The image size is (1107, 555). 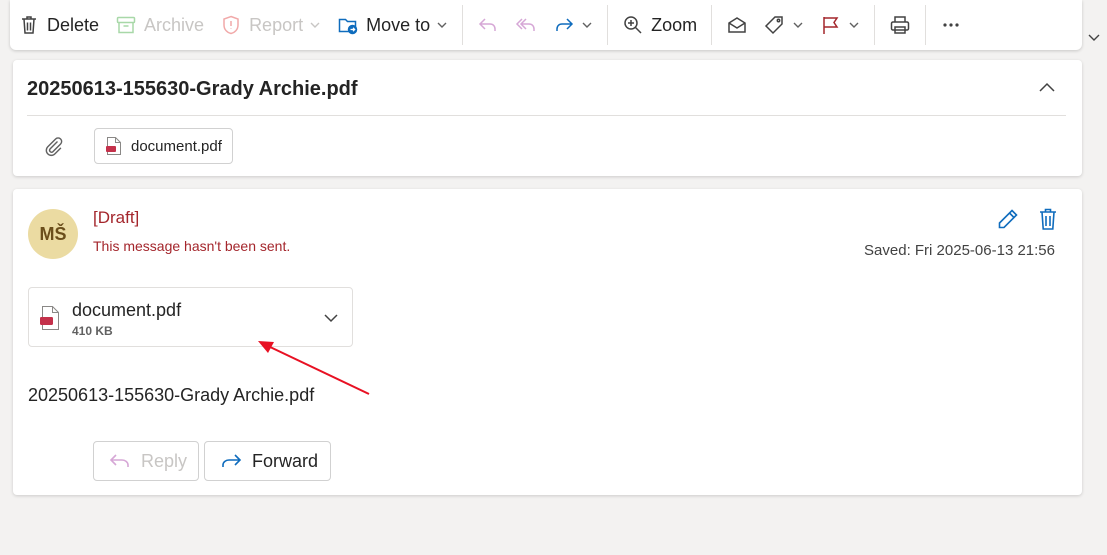 I want to click on forward-label: Forward, so click(x=285, y=460).